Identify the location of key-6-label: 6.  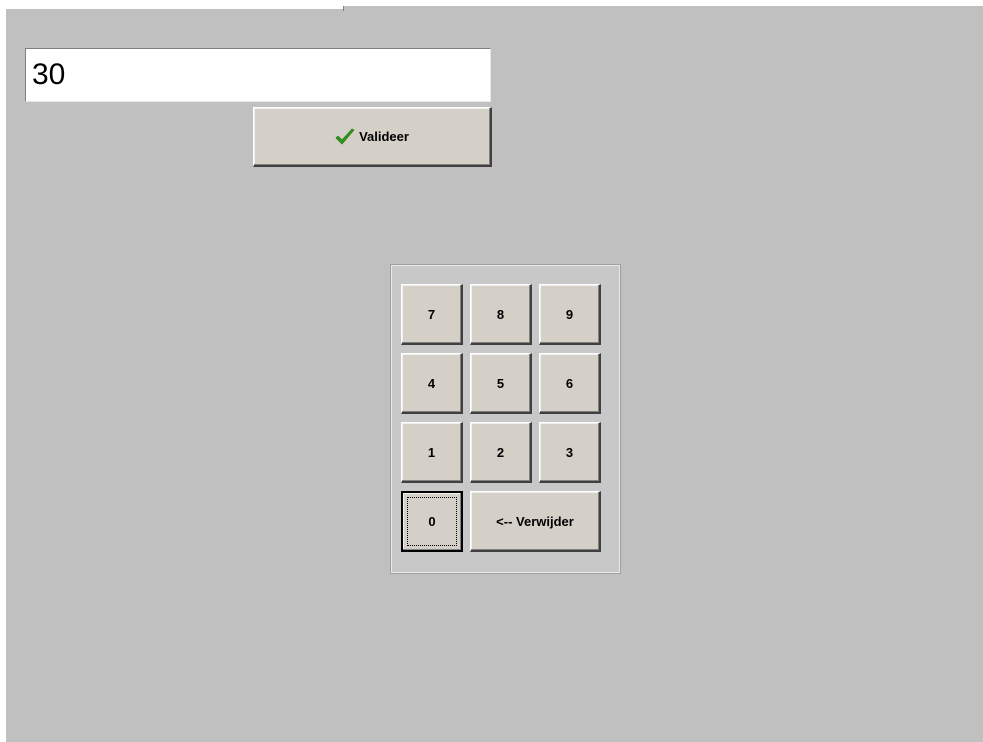
(569, 383).